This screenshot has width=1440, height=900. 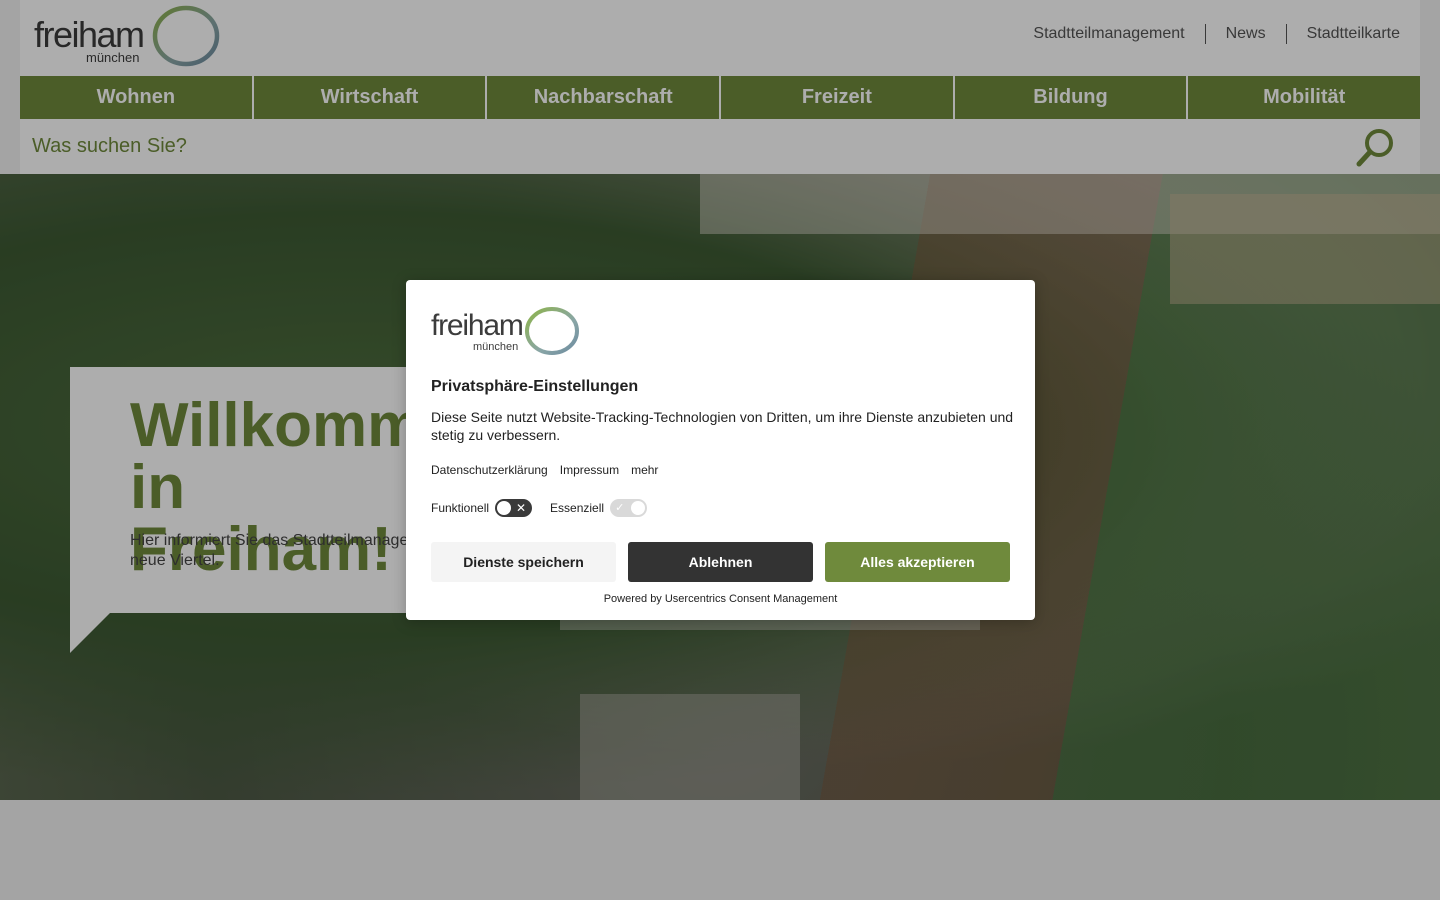 What do you see at coordinates (496, 347) in the screenshot?
I see `dialog-logo-subtitle: münchen` at bounding box center [496, 347].